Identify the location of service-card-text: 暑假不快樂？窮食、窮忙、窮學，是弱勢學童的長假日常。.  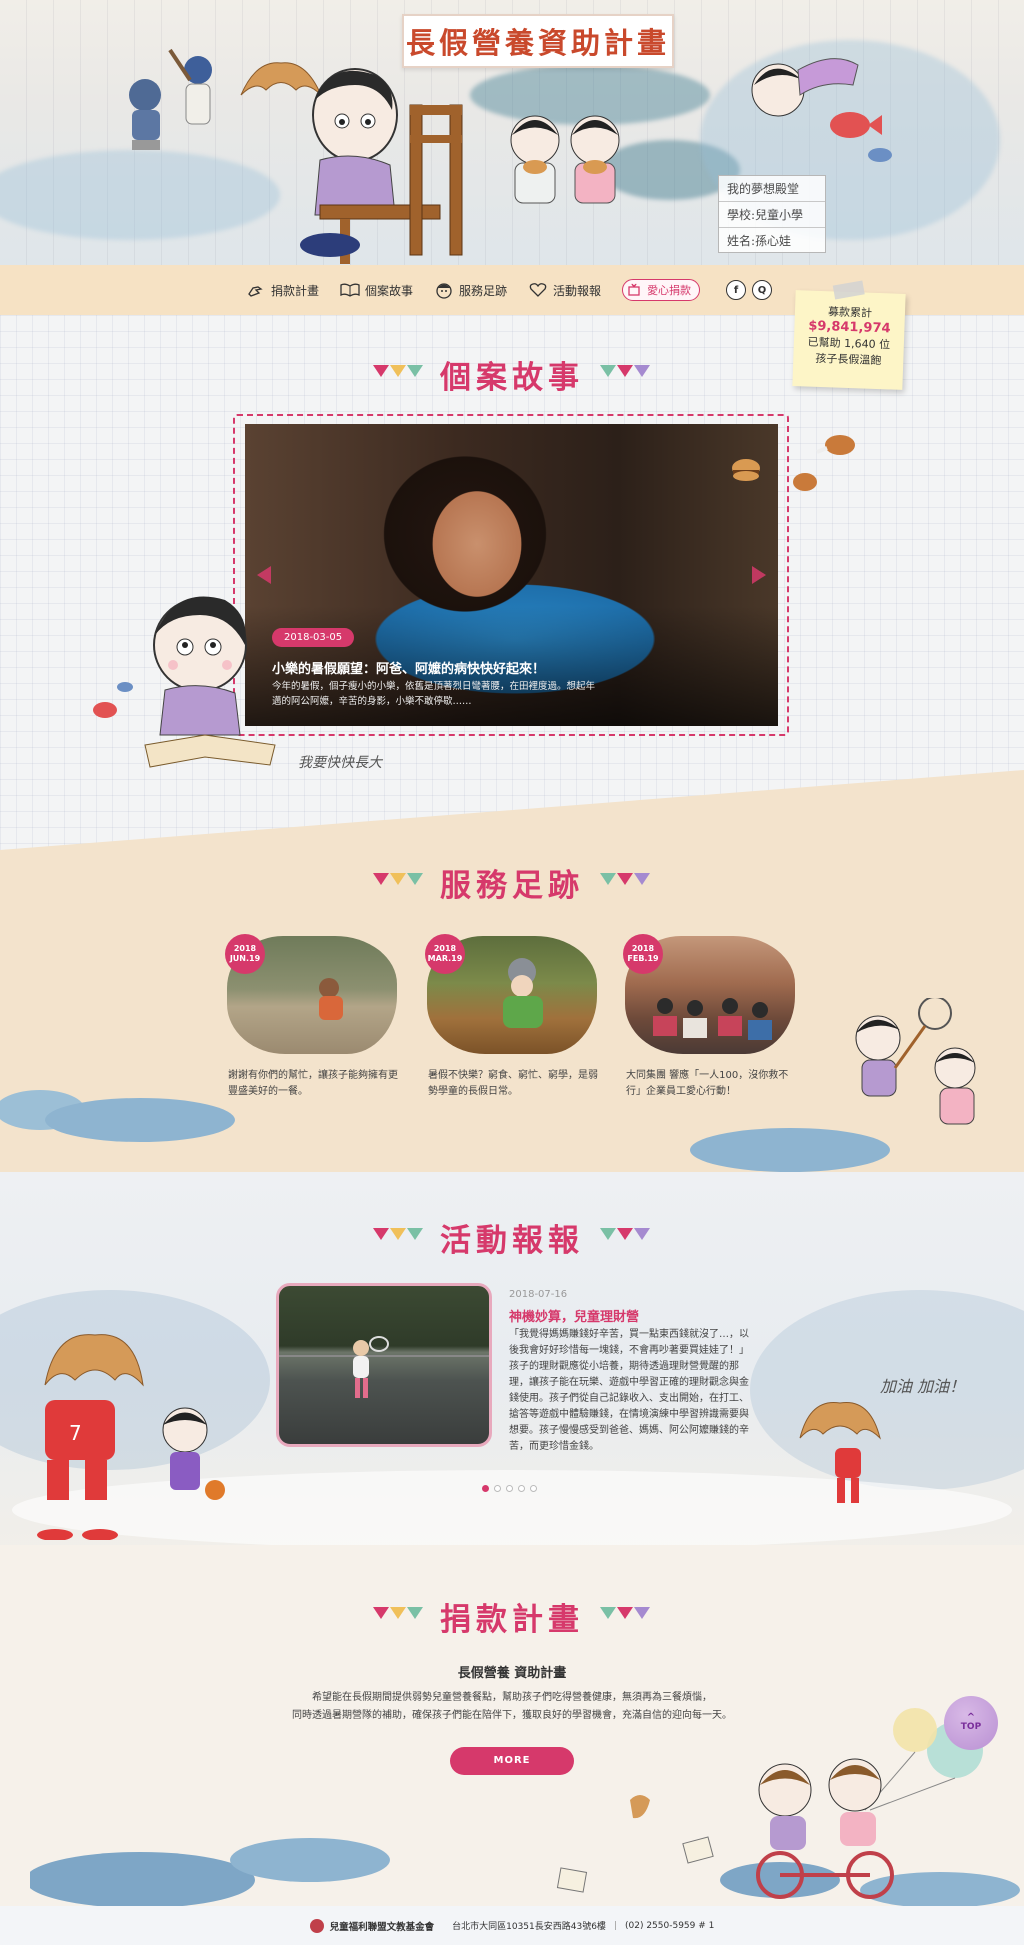
(513, 1084).